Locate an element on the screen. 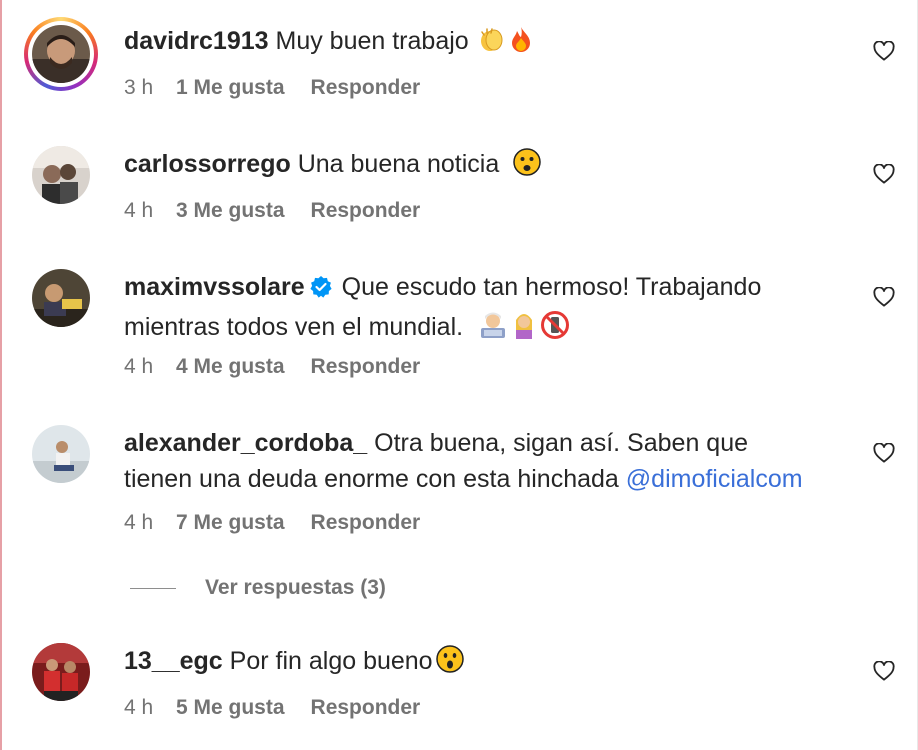 The width and height of the screenshot is (918, 750). left-border is located at coordinates (1, 375).